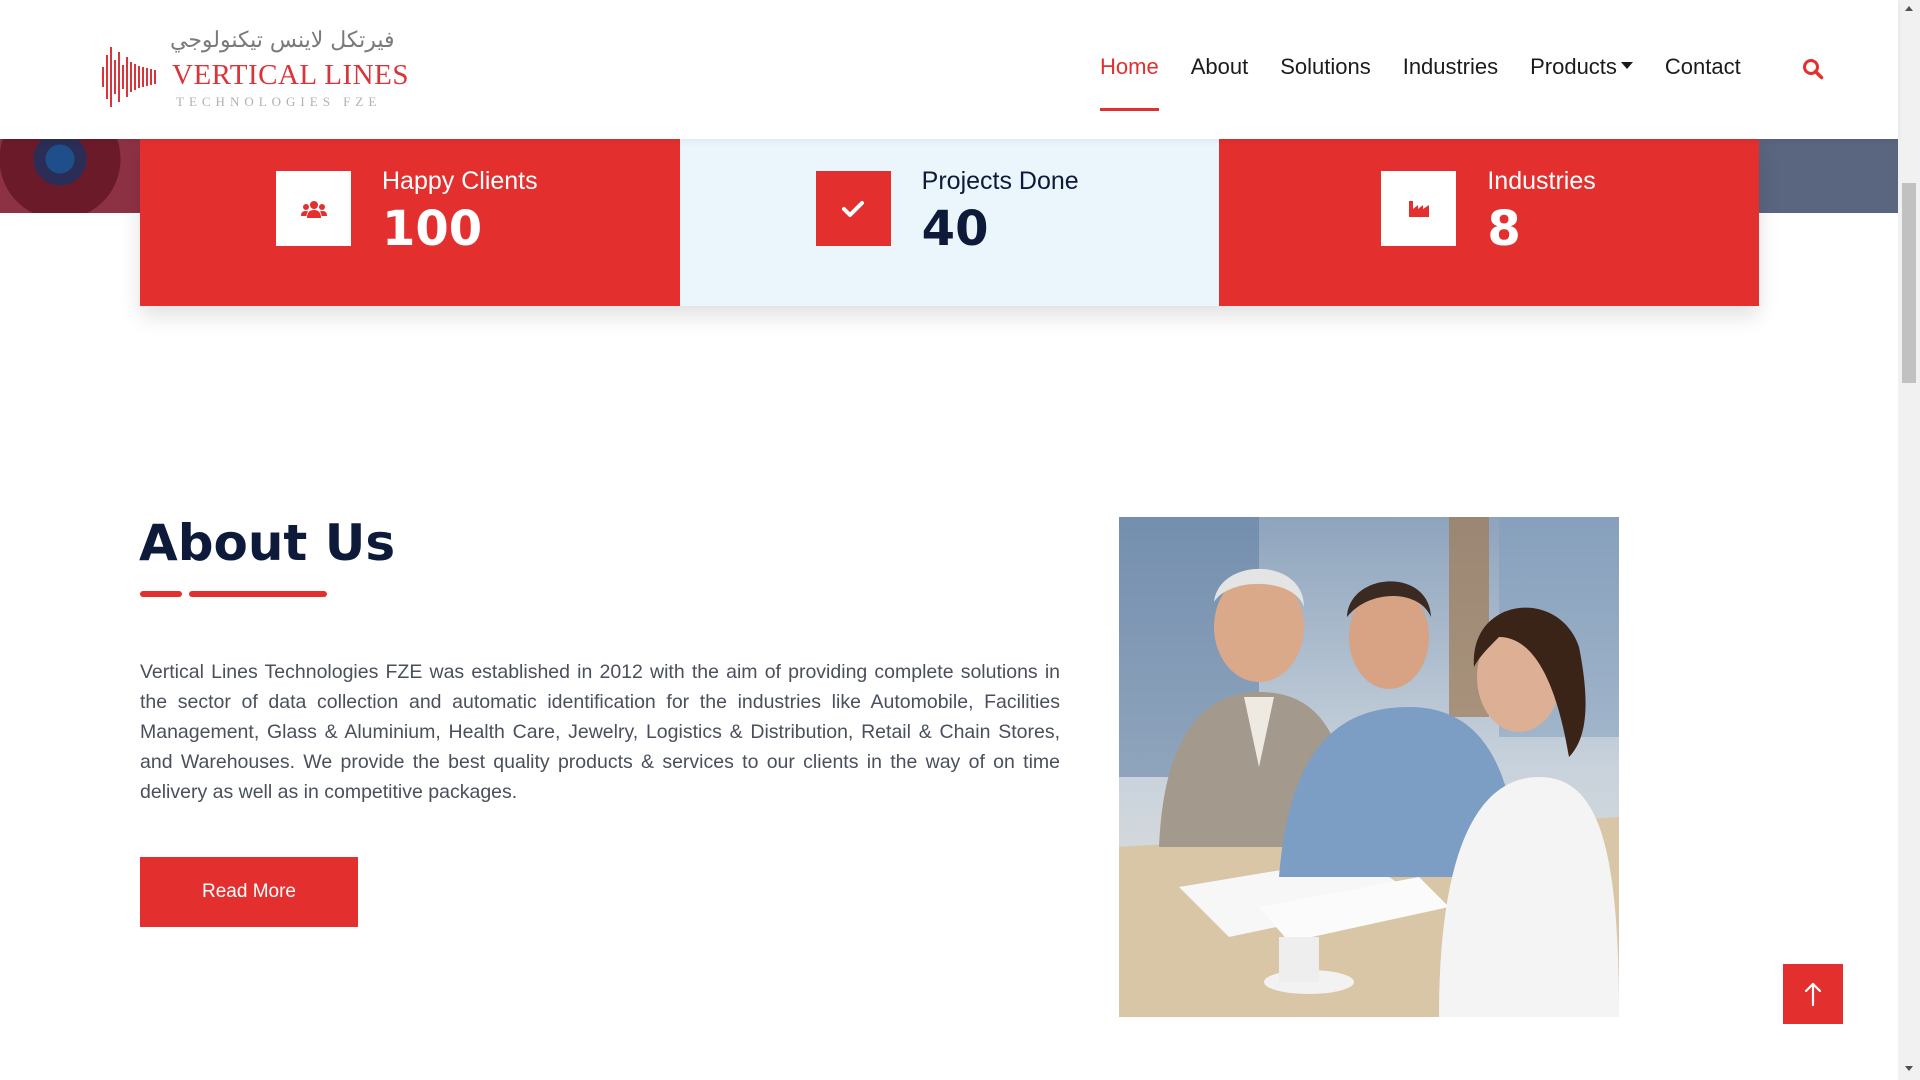 This screenshot has width=1920, height=1080. I want to click on nav-item-products: Products, so click(1581, 67).